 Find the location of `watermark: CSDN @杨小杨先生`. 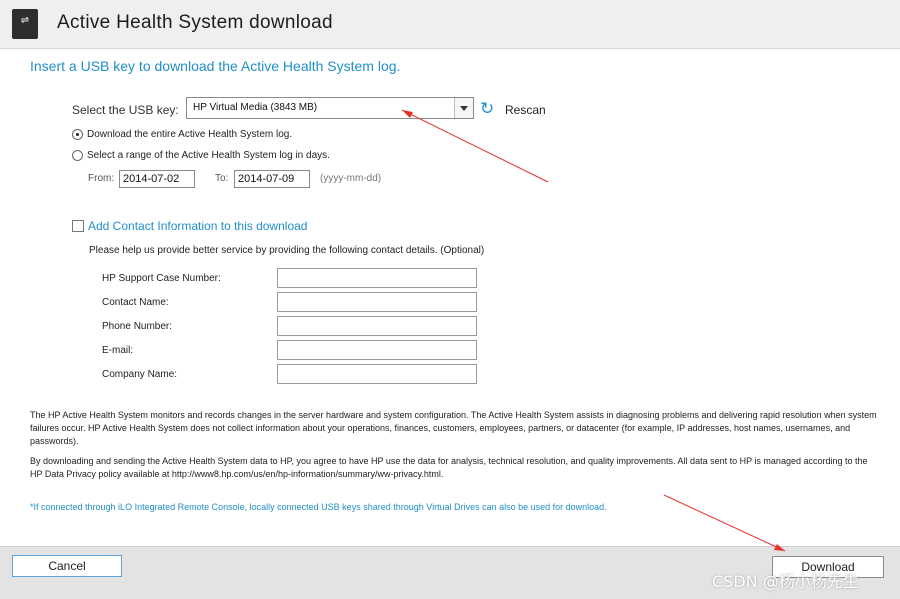

watermark: CSDN @杨小杨先生 is located at coordinates (785, 581).